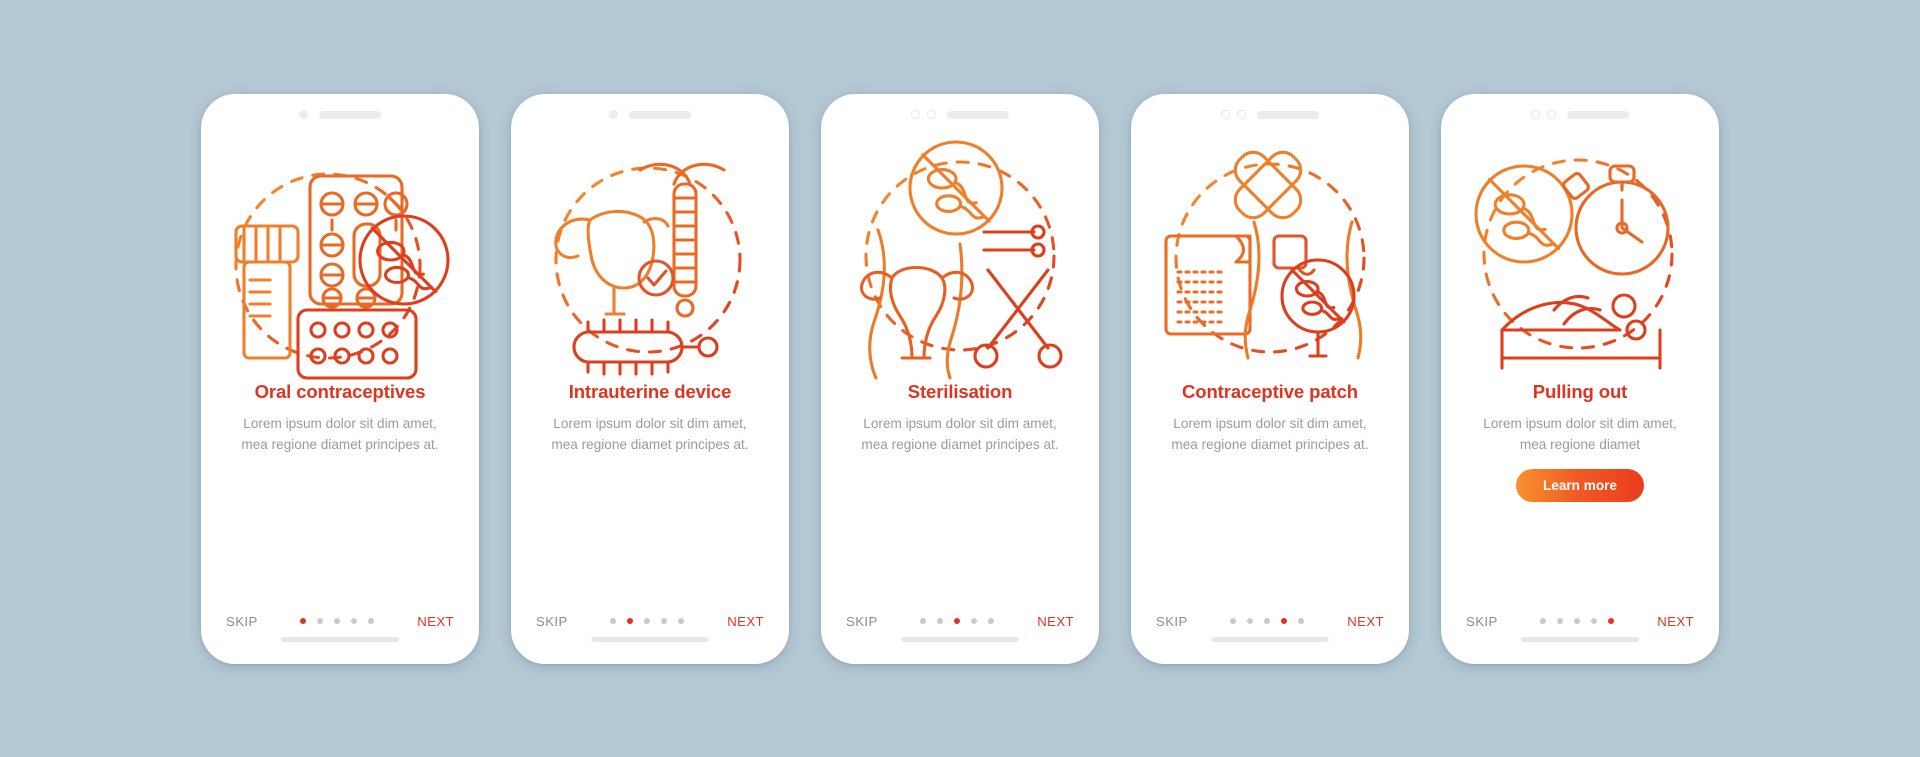  Describe the element at coordinates (267, 291) in the screenshot. I see `pill-bottle-icon` at that location.